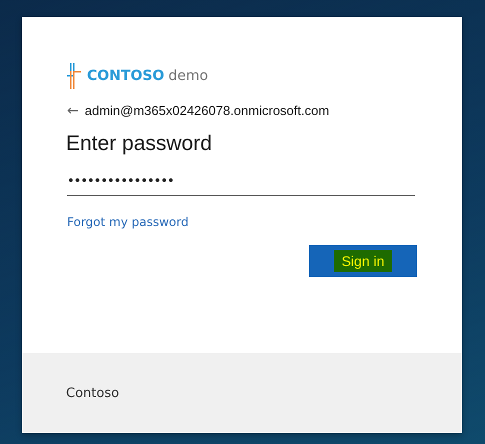 This screenshot has width=485, height=444. Describe the element at coordinates (188, 76) in the screenshot. I see `logo-suffix: demo` at that location.